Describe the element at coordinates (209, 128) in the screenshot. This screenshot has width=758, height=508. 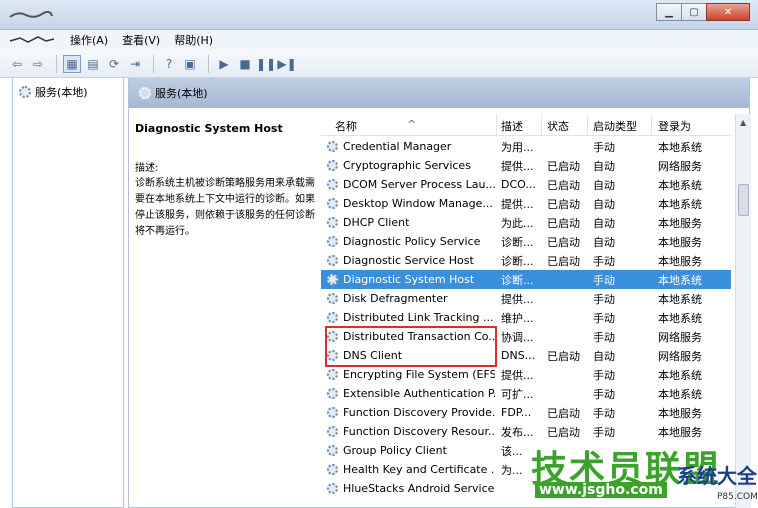
I see `service-details-title: Diagnostic System Host` at that location.